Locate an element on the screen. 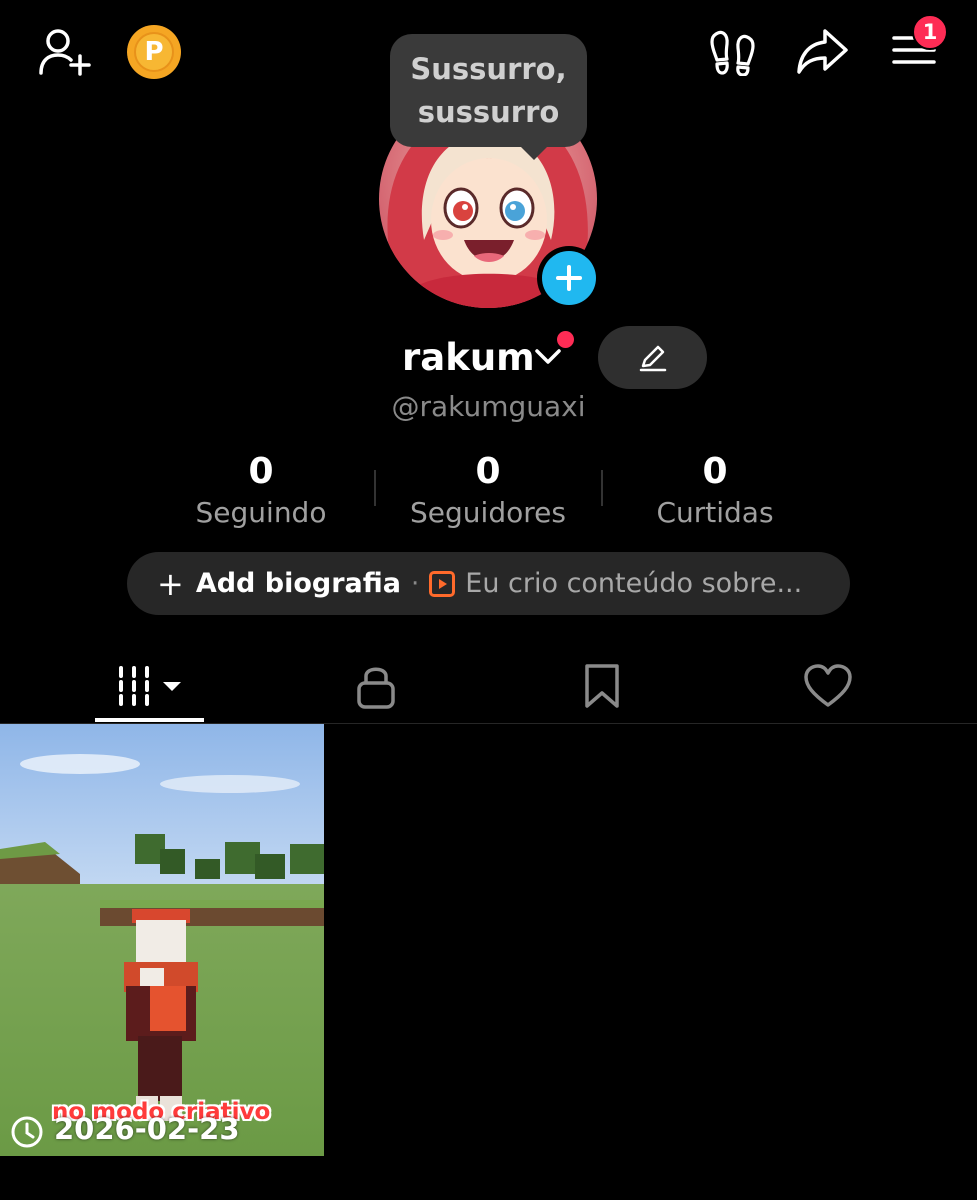 This screenshot has height=1200, width=977. add-bio-label: Add biografia is located at coordinates (298, 583).